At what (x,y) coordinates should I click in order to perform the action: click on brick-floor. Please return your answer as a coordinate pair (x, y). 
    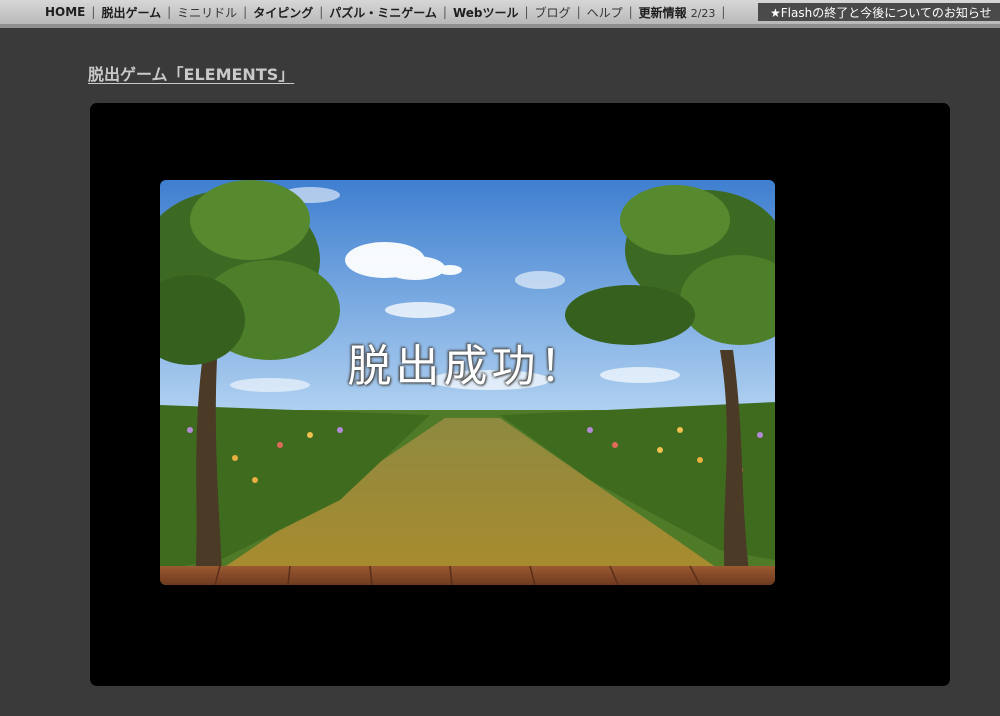
    Looking at the image, I should click on (467, 575).